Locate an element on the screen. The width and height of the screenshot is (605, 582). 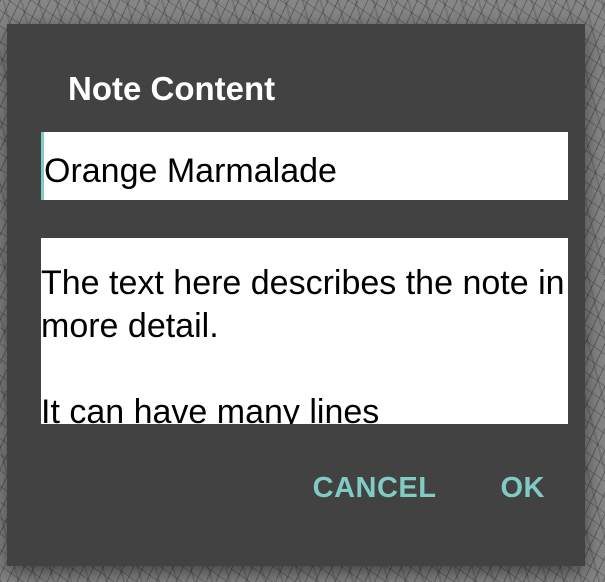
note-title-input is located at coordinates (304, 166).